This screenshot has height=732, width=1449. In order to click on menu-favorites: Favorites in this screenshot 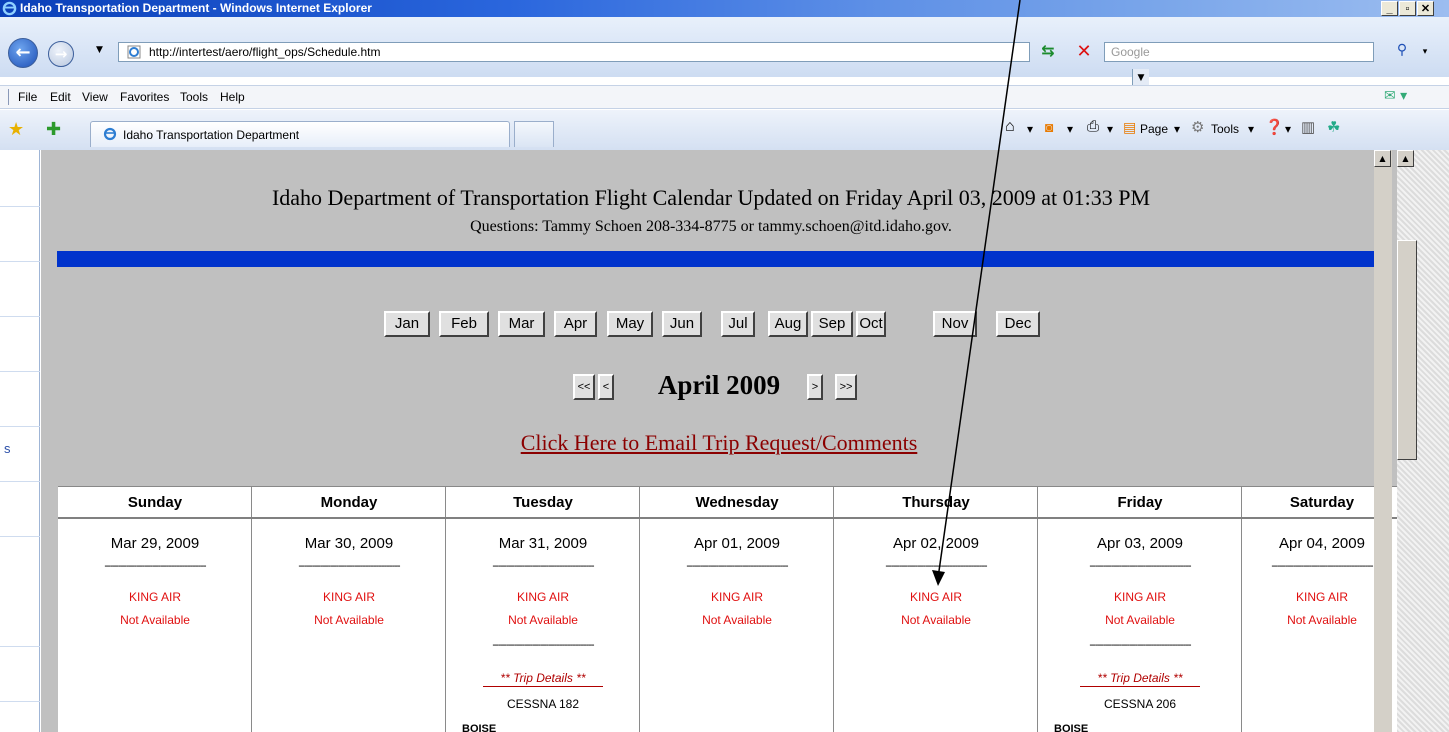, I will do `click(144, 97)`.